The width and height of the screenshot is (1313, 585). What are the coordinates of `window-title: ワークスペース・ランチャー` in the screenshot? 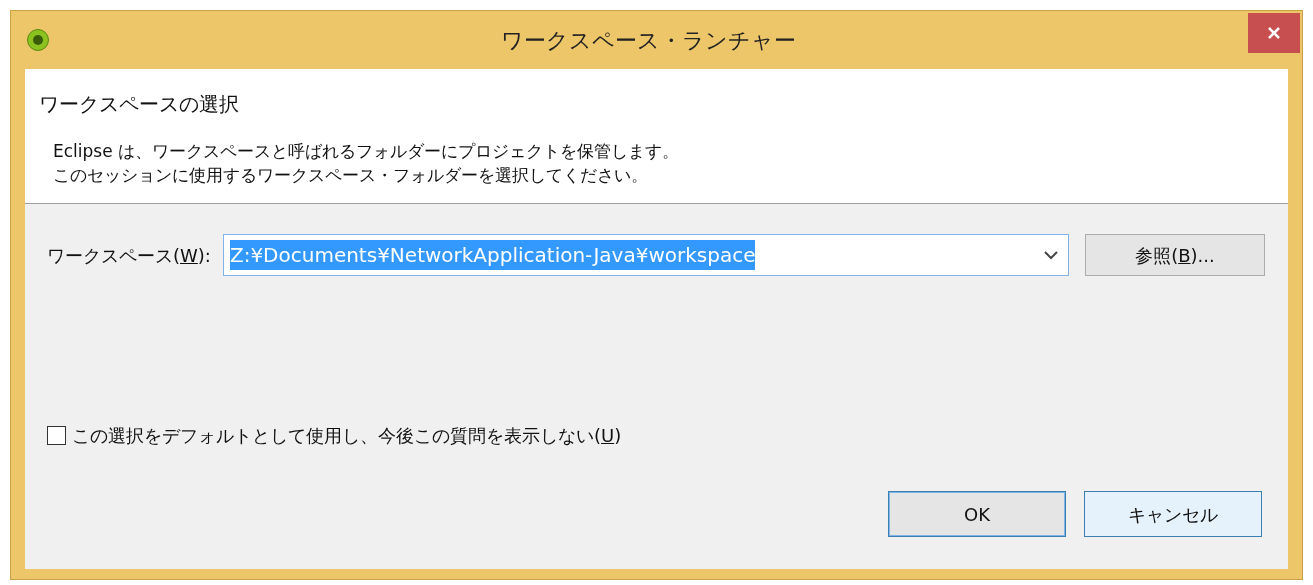 It's located at (648, 40).